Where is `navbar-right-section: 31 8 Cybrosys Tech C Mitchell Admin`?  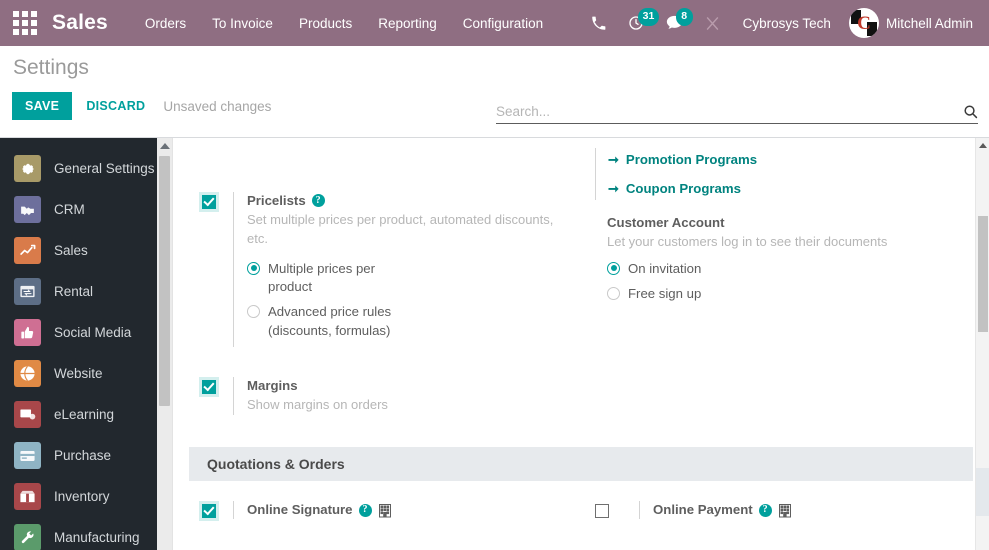 navbar-right-section: 31 8 Cybrosys Tech C Mitchell Admin is located at coordinates (779, 23).